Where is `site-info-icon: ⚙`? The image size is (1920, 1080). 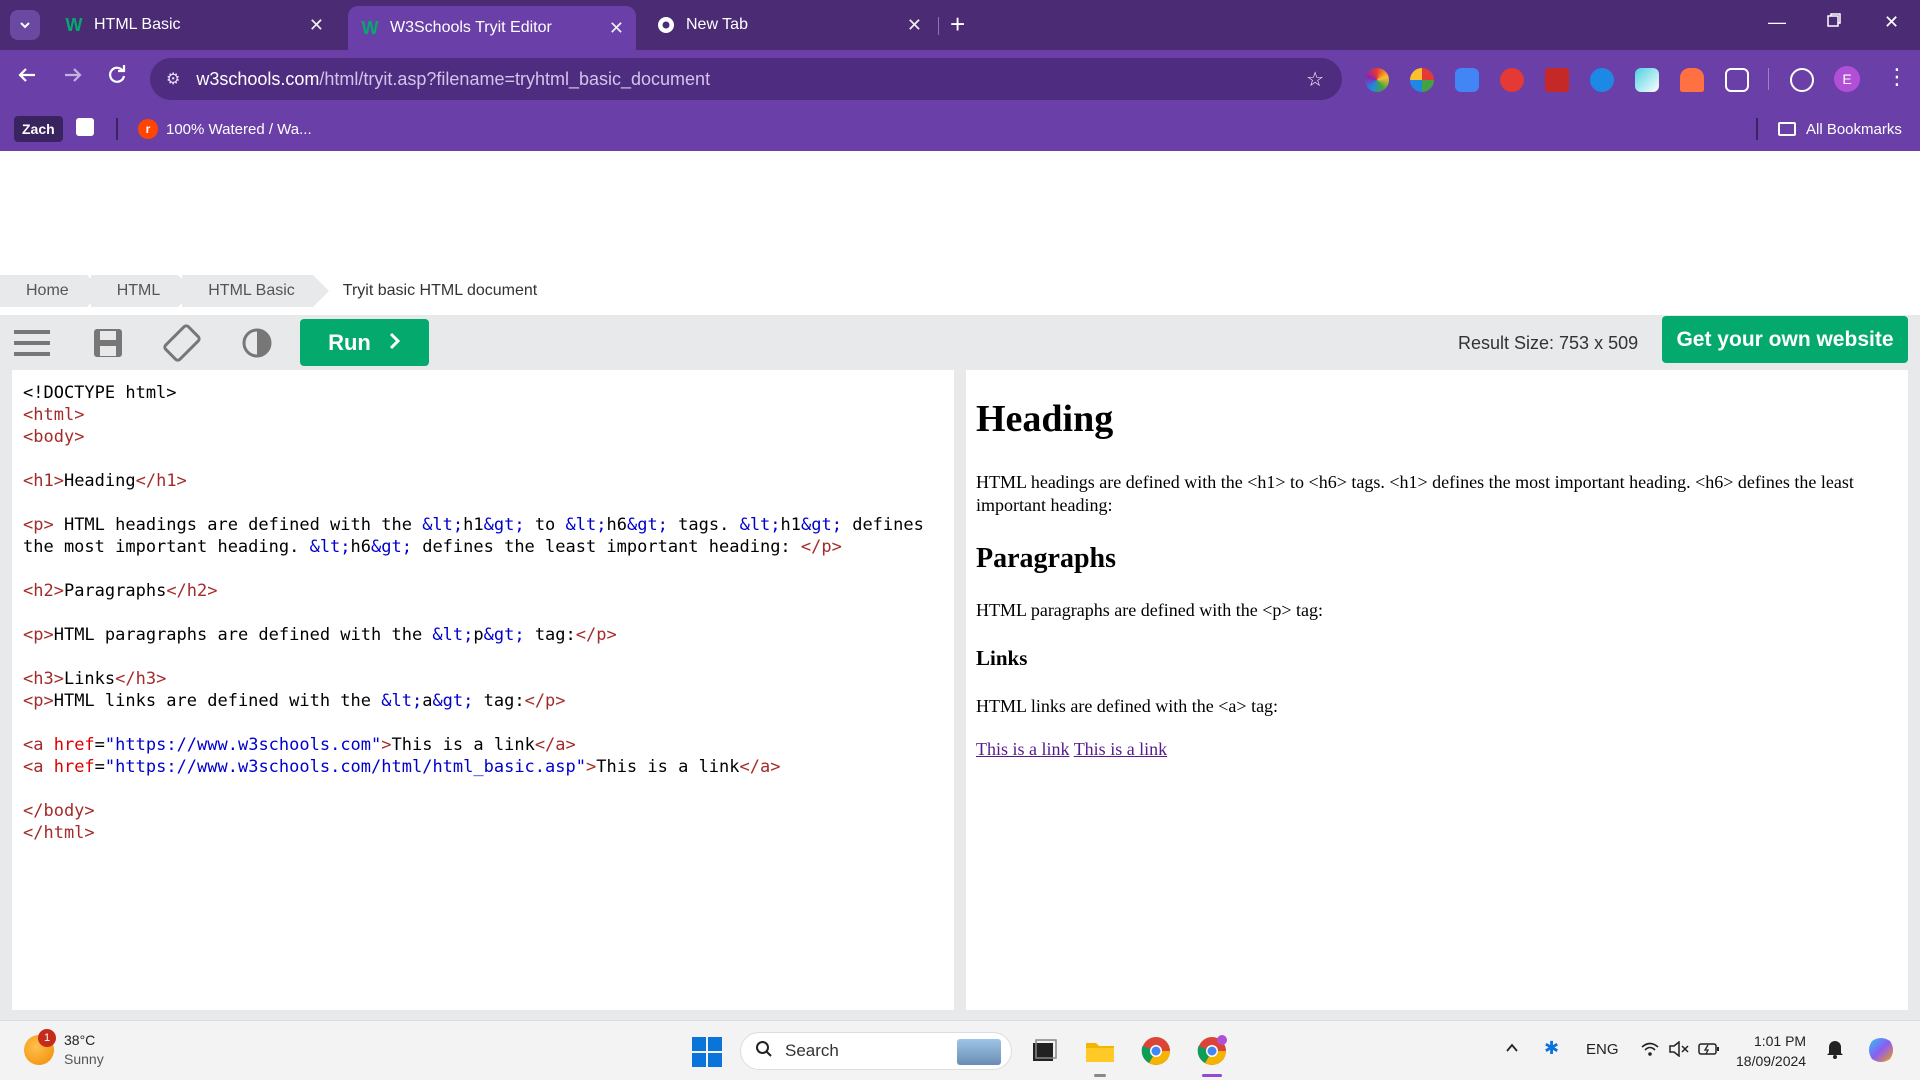 site-info-icon: ⚙ is located at coordinates (173, 79).